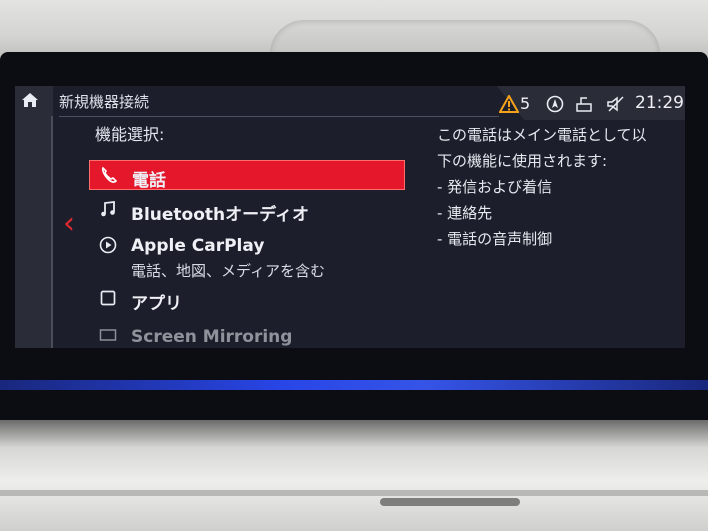  Describe the element at coordinates (354, 493) in the screenshot. I see `trim-line` at that location.